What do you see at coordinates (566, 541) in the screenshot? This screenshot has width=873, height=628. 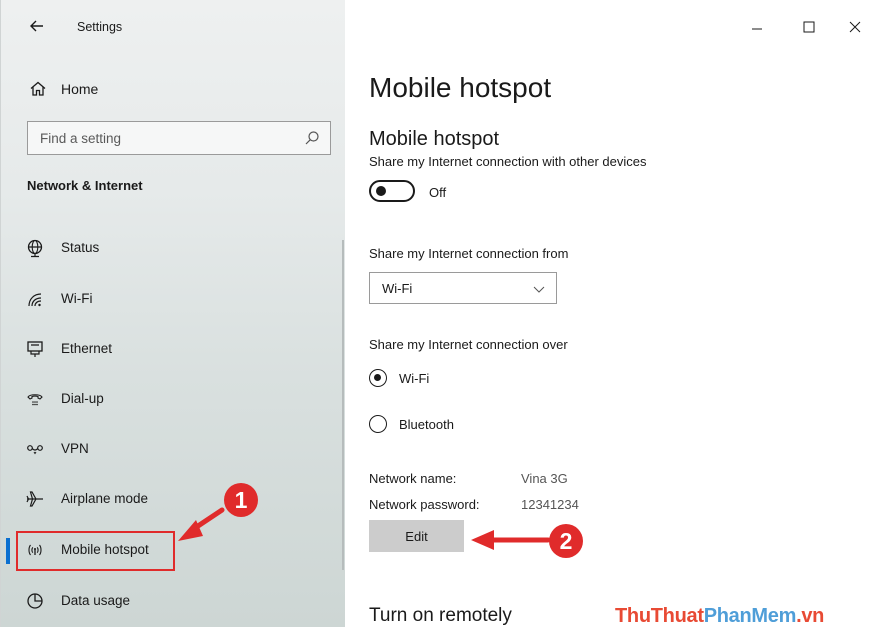 I see `callout-2-badge: 2` at bounding box center [566, 541].